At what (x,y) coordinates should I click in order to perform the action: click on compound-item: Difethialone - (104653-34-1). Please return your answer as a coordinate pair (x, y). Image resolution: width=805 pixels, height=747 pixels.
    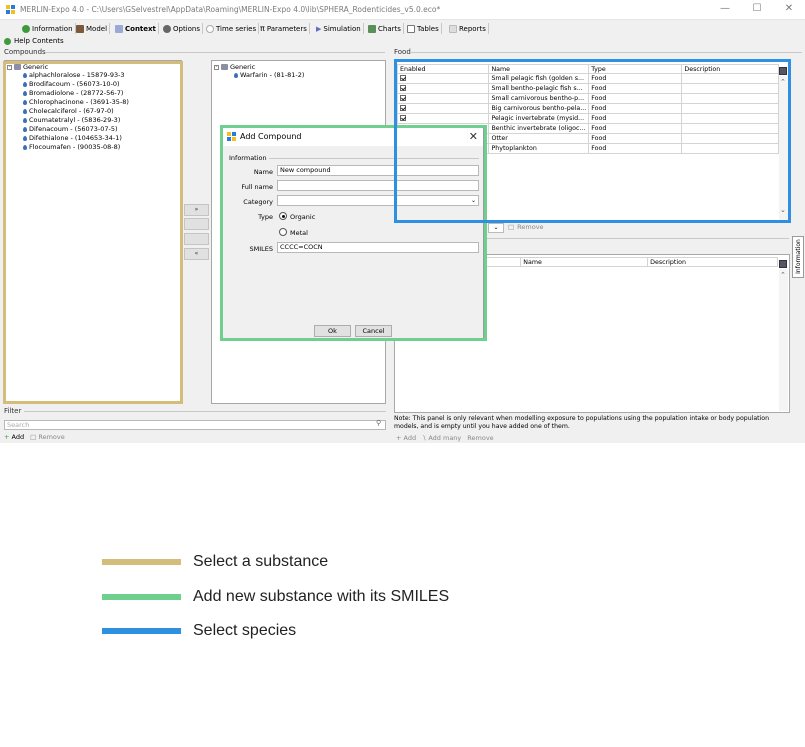
    Looking at the image, I should click on (72, 138).